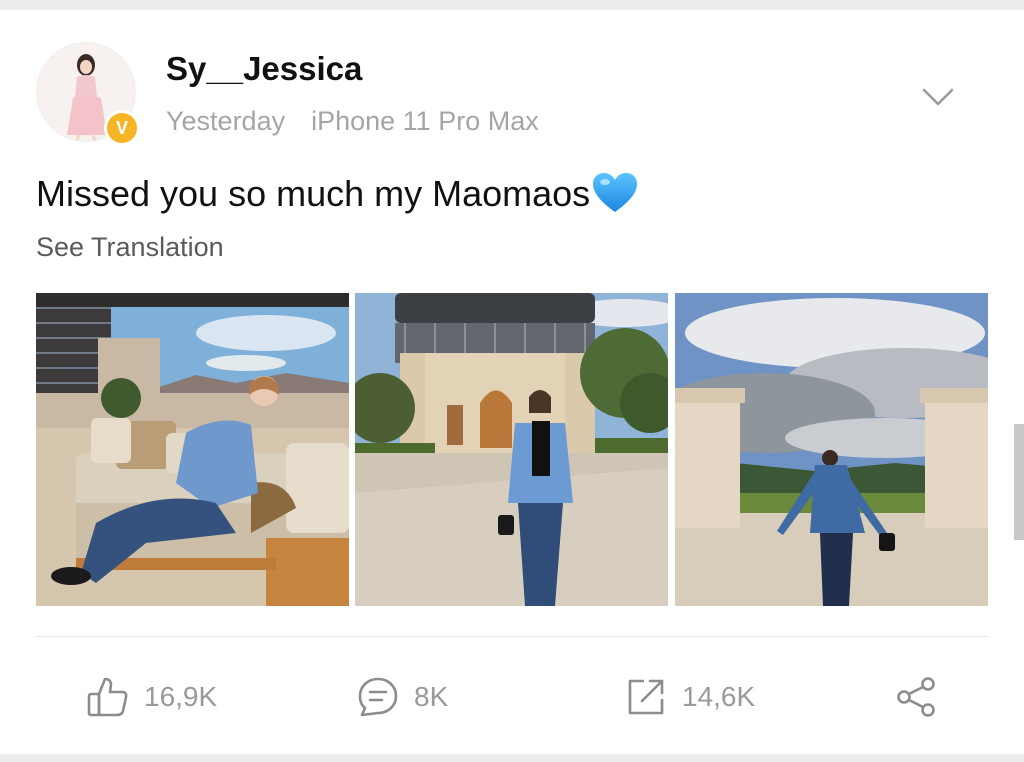 This screenshot has width=1024, height=762. What do you see at coordinates (615, 193) in the screenshot?
I see `blue-heart-emoji-icon` at bounding box center [615, 193].